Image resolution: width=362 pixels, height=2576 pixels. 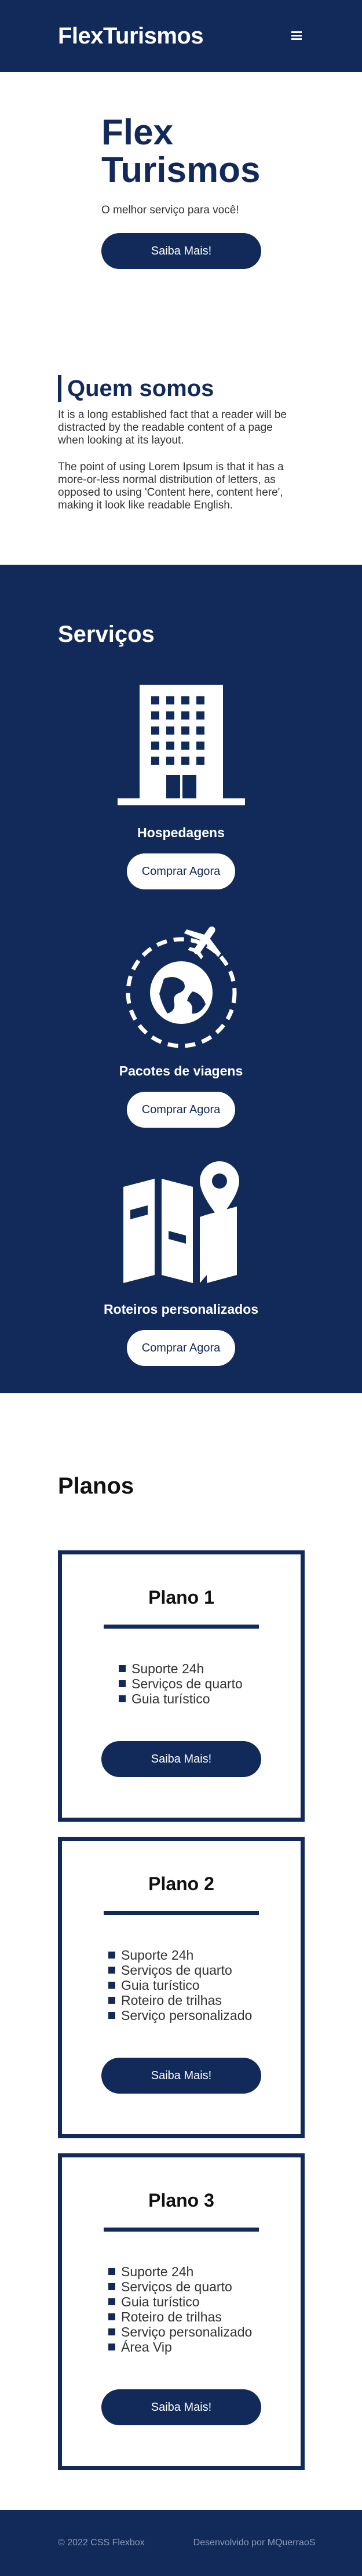 I want to click on service-card-roteiros: Roteiros personalizados Comprar Agora, so click(x=181, y=1263).